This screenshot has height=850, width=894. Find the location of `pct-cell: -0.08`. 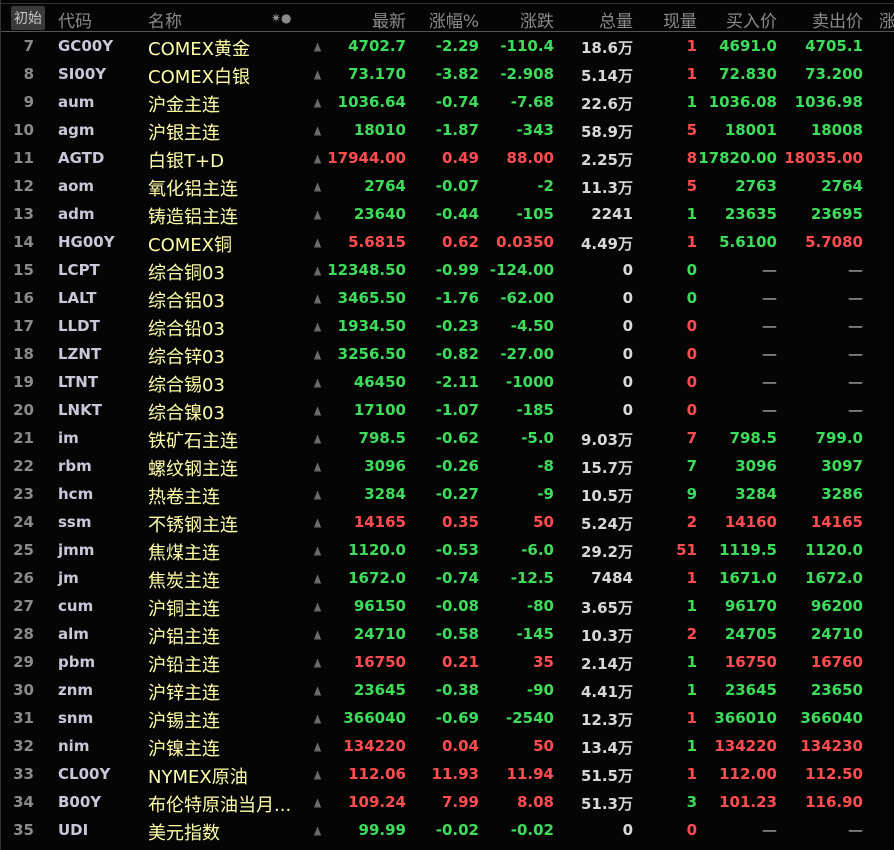

pct-cell: -0.08 is located at coordinates (457, 606).